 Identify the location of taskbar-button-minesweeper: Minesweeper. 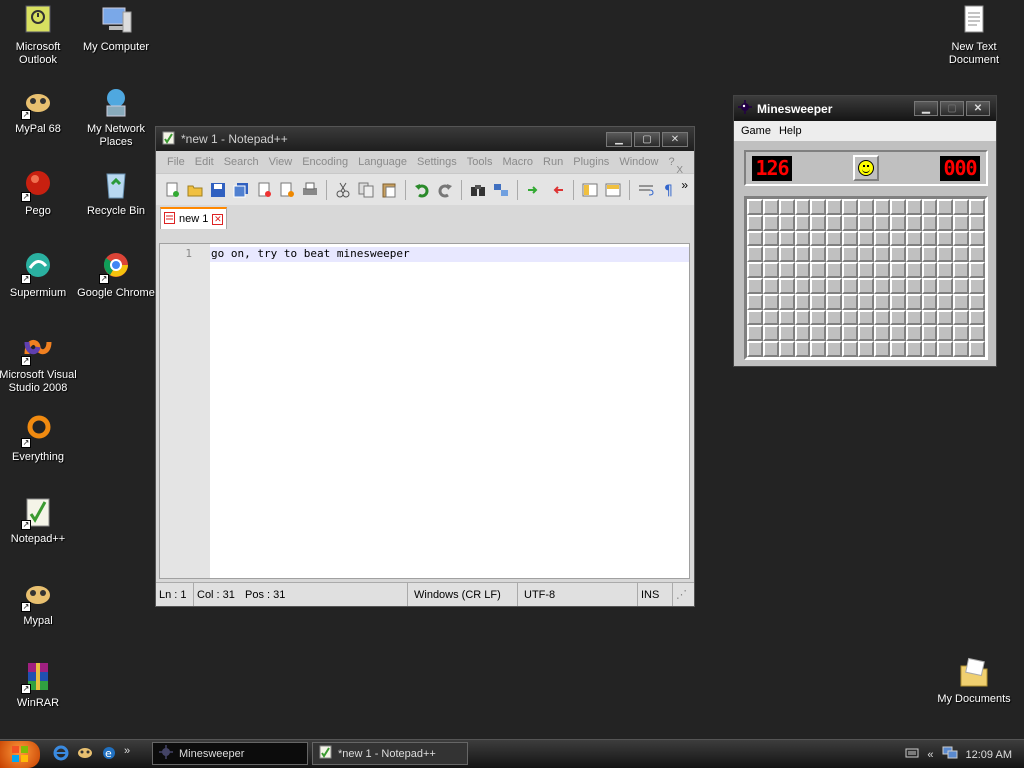
(230, 753).